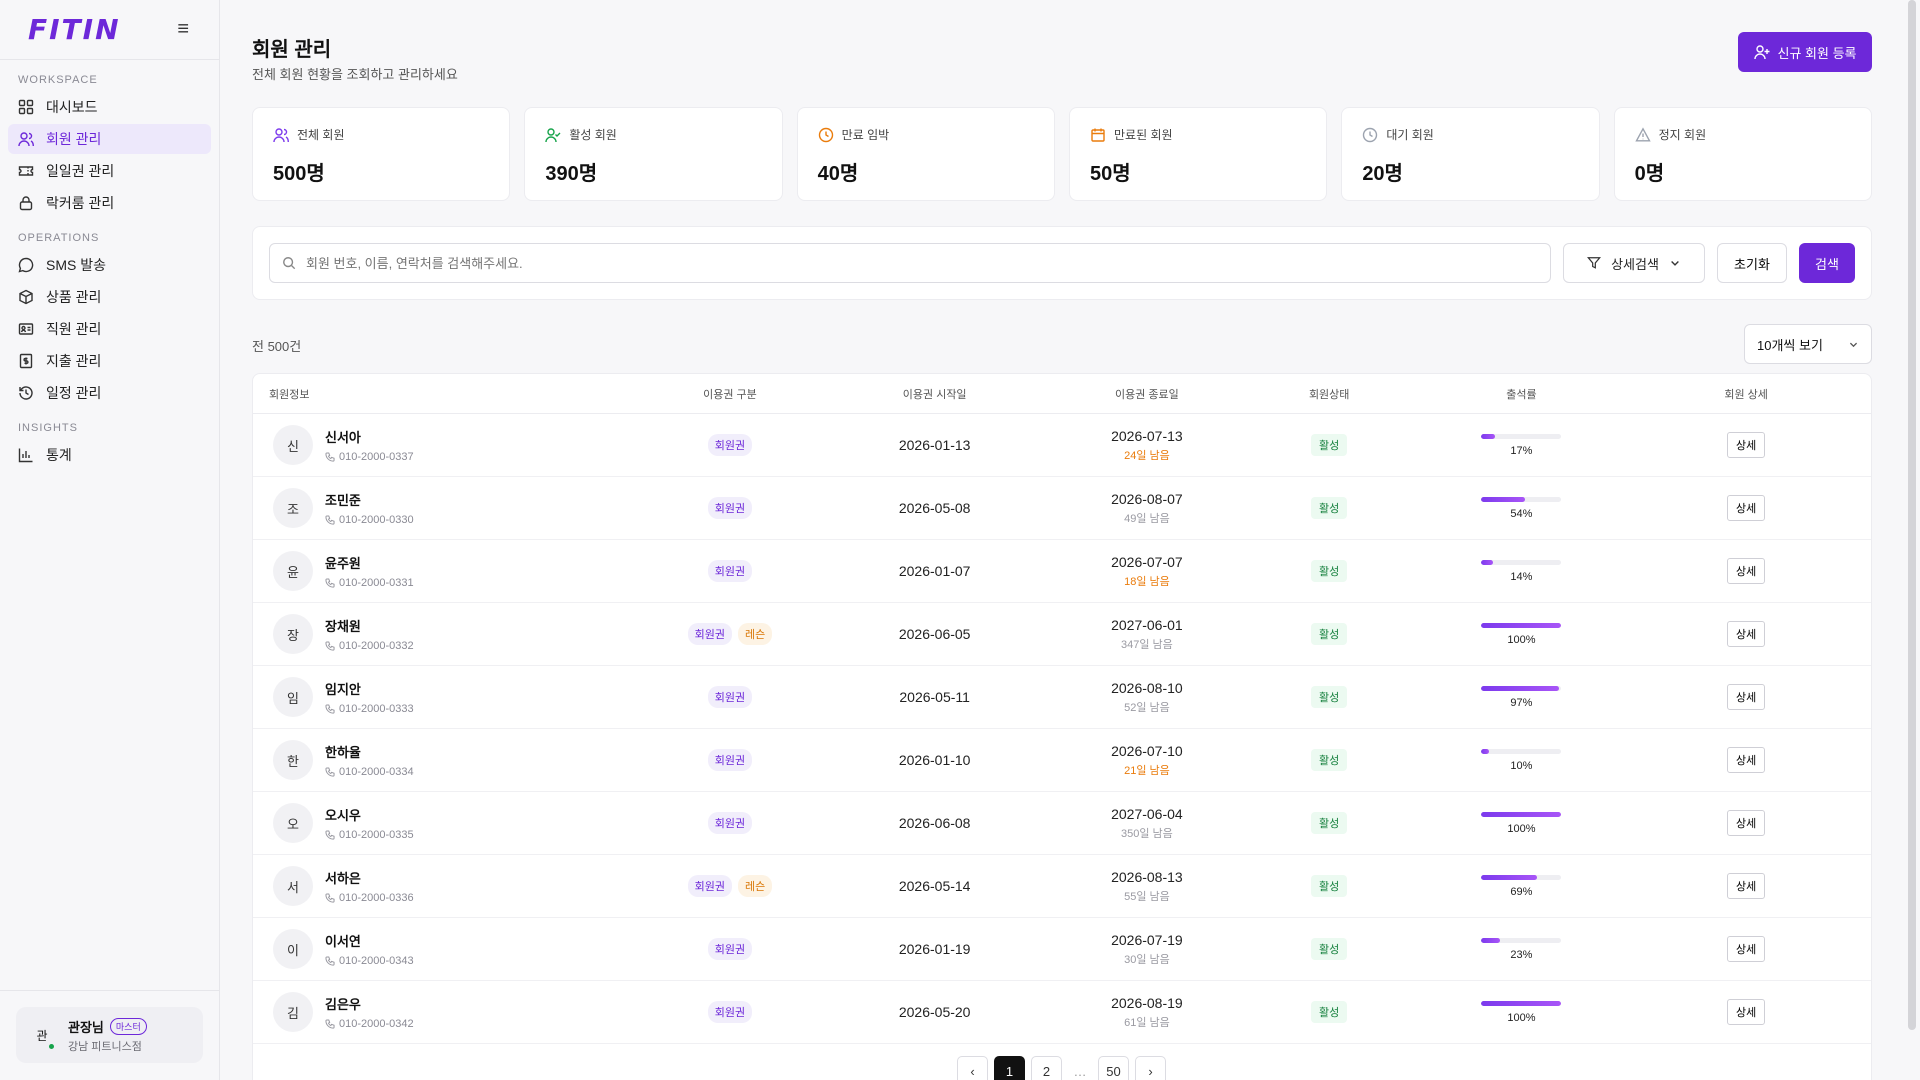  What do you see at coordinates (109, 265) in the screenshot?
I see `sidebar-item-sms: SMS 발송` at bounding box center [109, 265].